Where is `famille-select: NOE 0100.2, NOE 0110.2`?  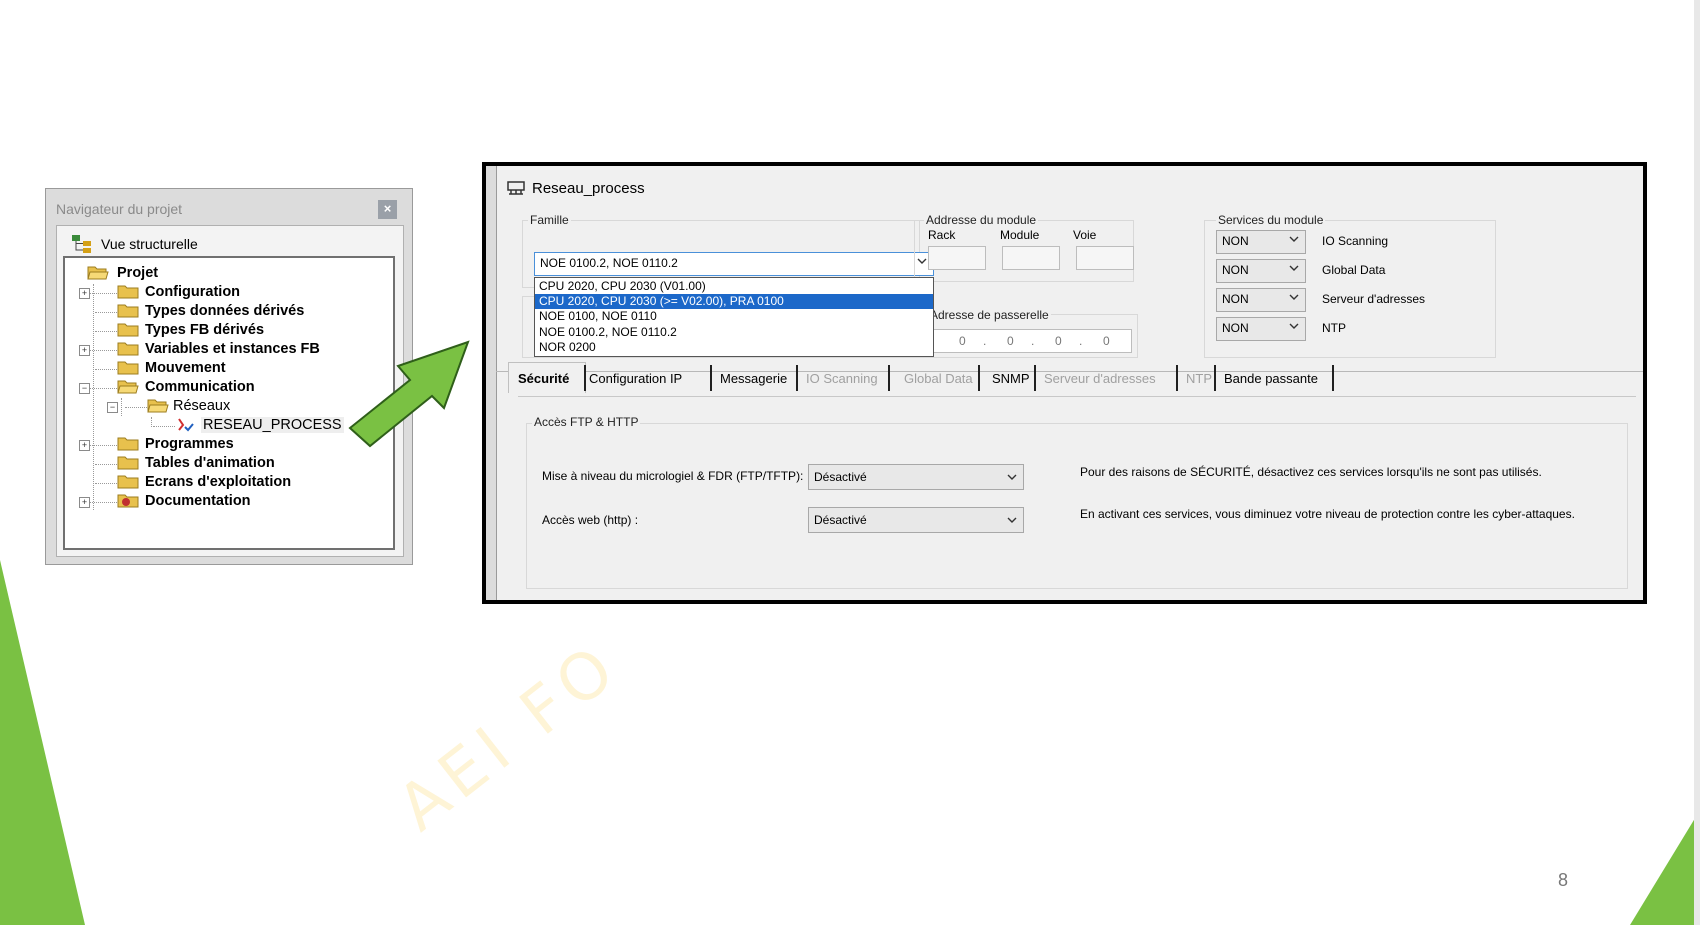
famille-select: NOE 0100.2, NOE 0110.2 is located at coordinates (734, 264).